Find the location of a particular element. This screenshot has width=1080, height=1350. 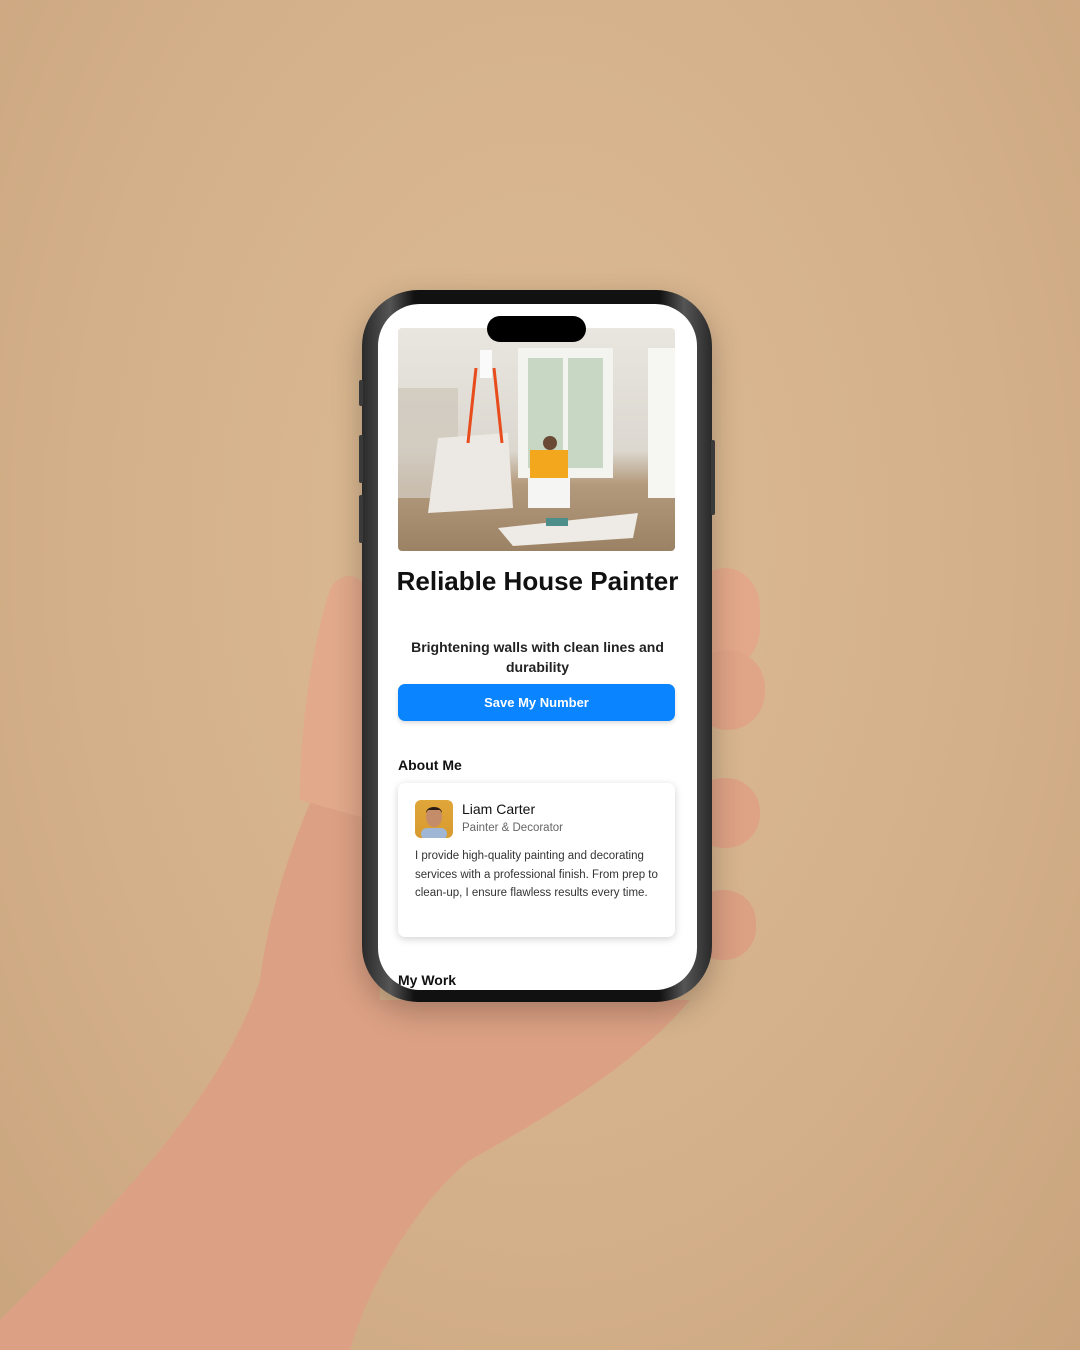

page-title: Reliable House Painter is located at coordinates (537, 581).